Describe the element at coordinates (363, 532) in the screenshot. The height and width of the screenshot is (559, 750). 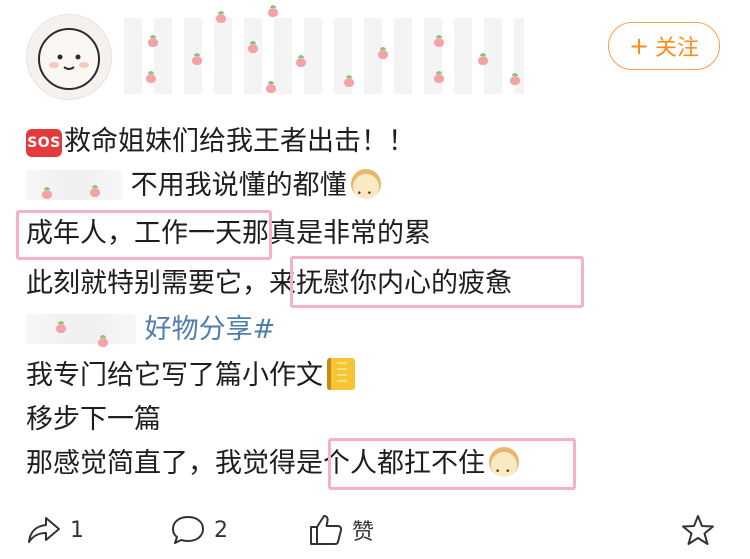
I see `like-label: 赞` at that location.